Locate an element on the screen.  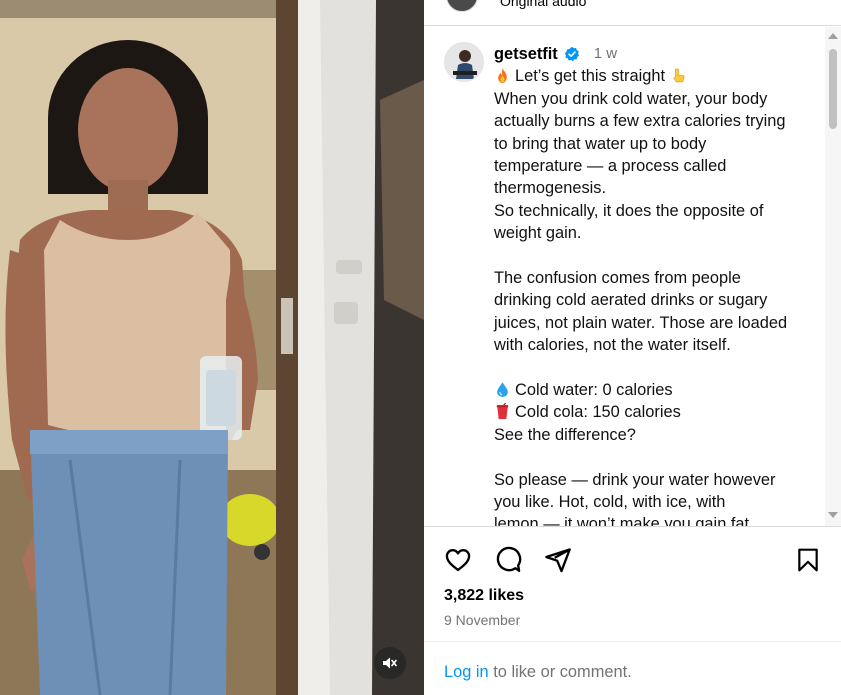
comment-button is located at coordinates (508, 560).